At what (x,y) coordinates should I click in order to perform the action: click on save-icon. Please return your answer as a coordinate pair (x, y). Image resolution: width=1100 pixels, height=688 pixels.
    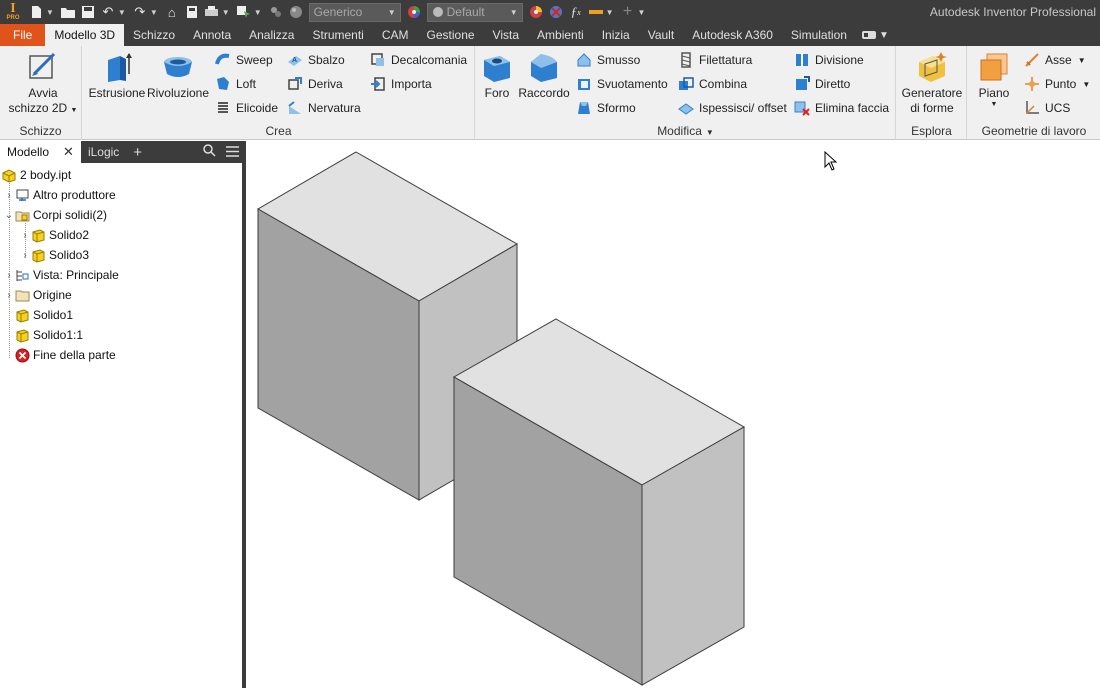
    Looking at the image, I should click on (88, 12).